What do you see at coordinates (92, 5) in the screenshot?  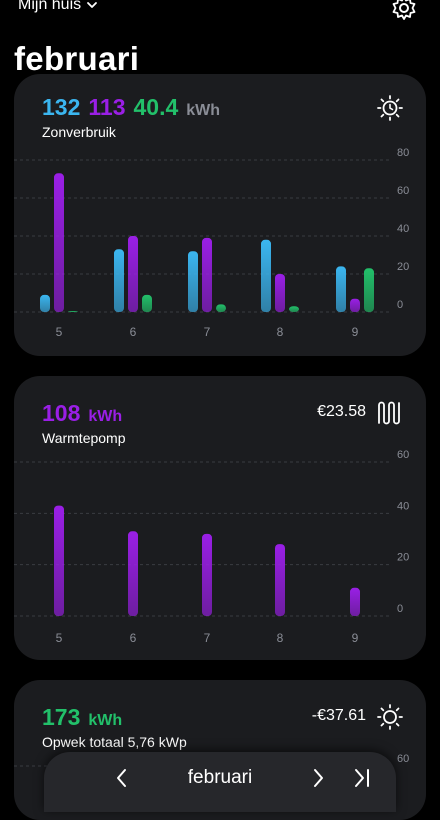 I see `chevron-down-icon` at bounding box center [92, 5].